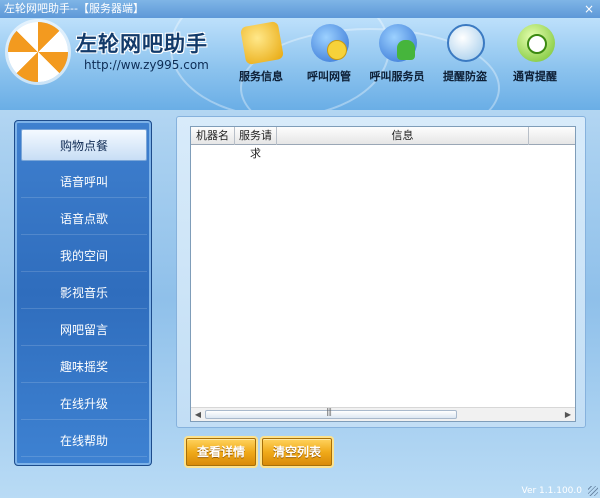  I want to click on toolbar-button-label: 呼叫网管, so click(329, 76).